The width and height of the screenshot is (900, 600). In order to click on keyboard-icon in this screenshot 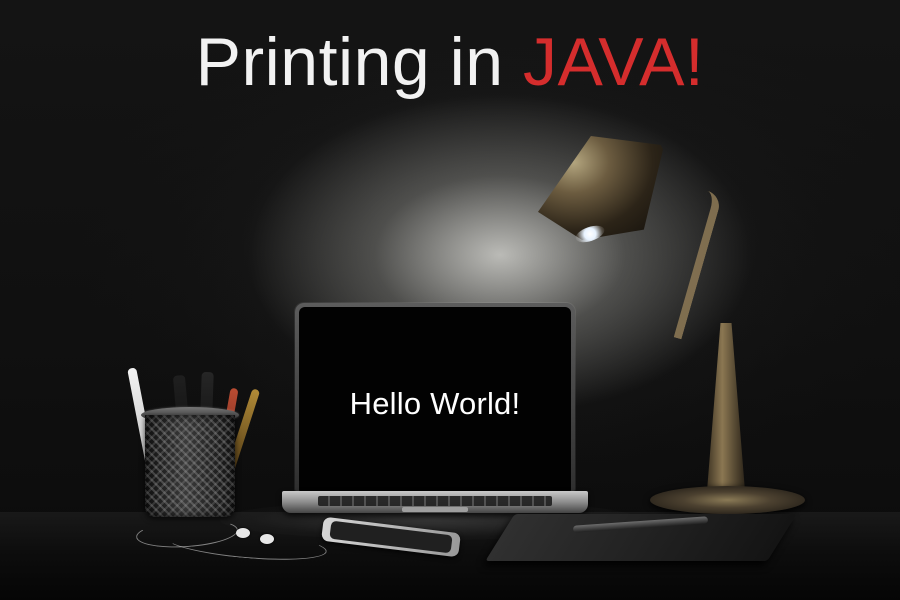, I will do `click(435, 501)`.